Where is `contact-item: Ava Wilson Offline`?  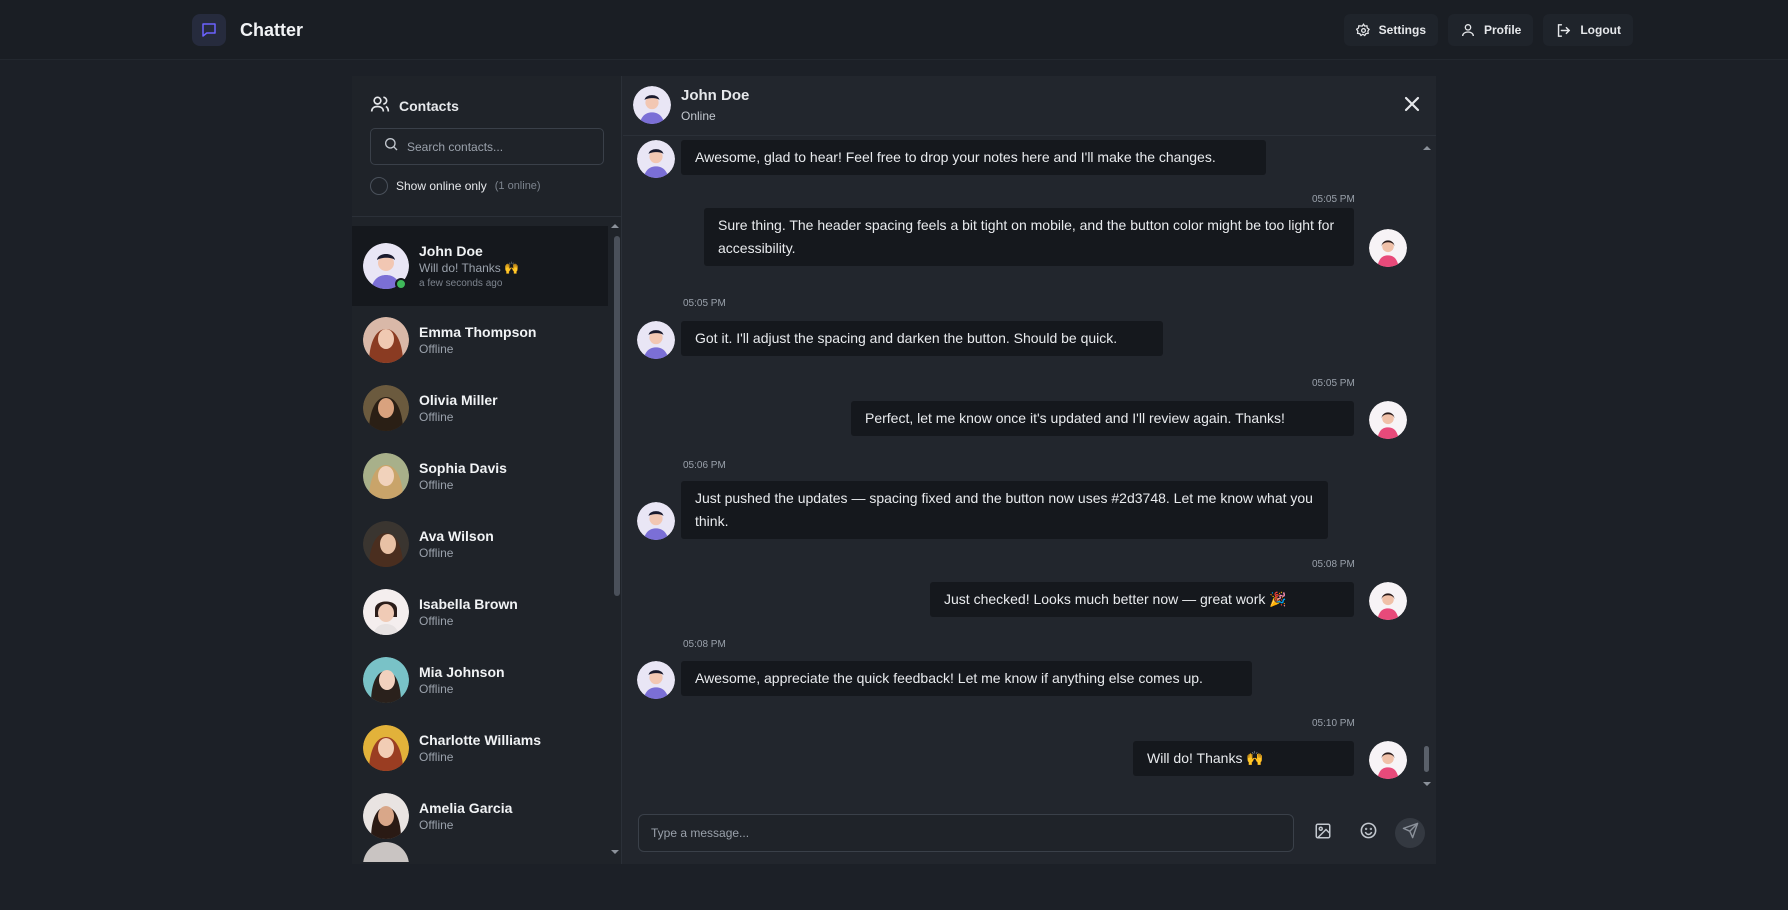 contact-item: Ava Wilson Offline is located at coordinates (480, 544).